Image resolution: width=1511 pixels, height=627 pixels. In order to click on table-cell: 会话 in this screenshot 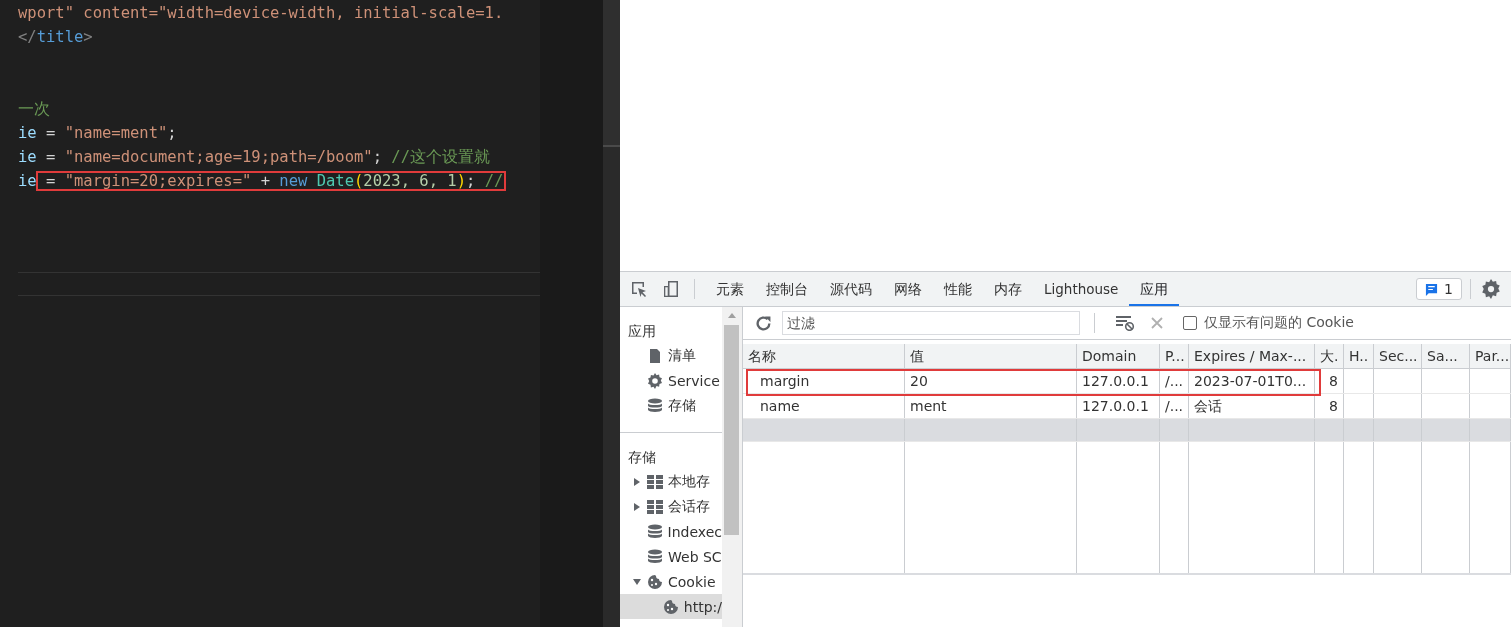, I will do `click(1208, 406)`.